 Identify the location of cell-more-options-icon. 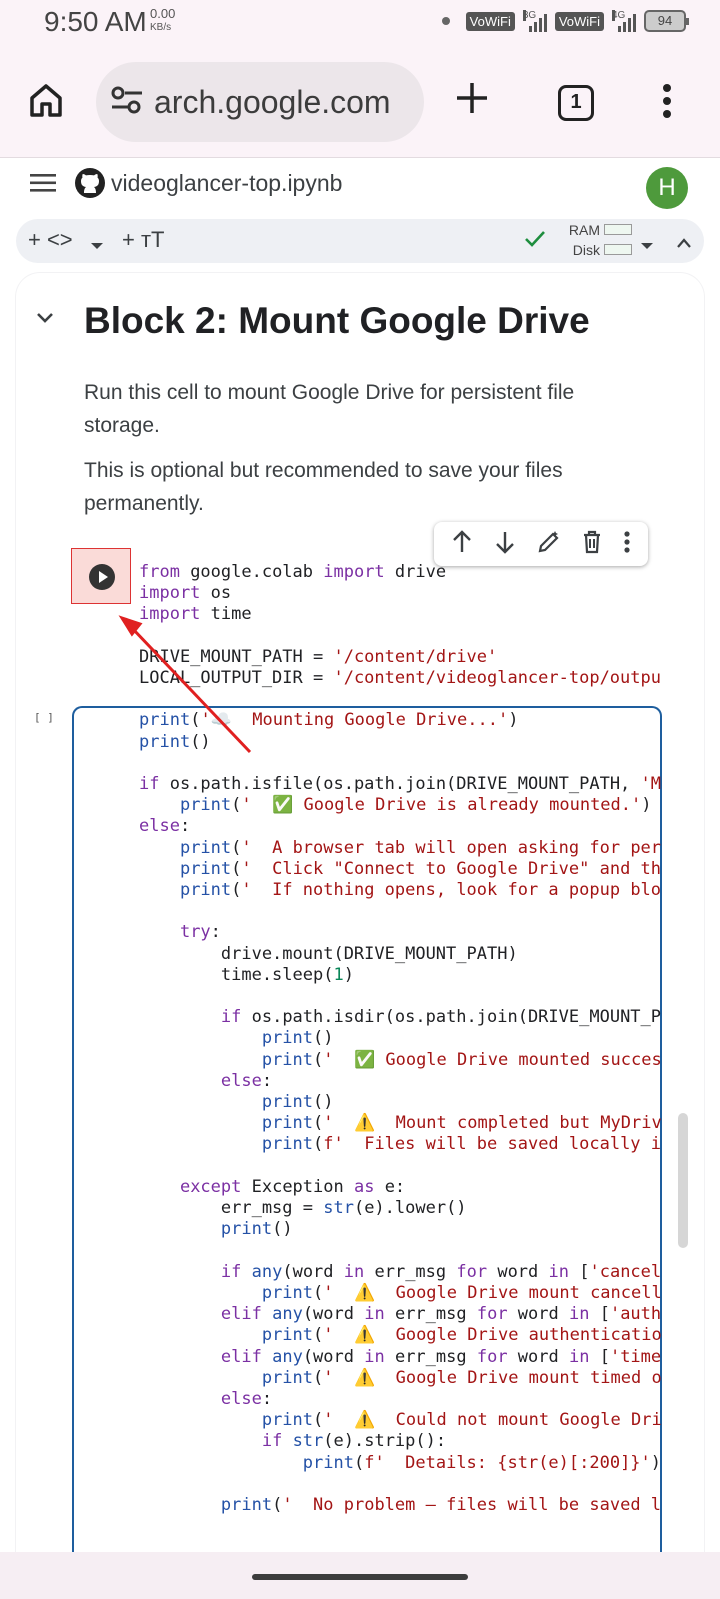
(627, 544).